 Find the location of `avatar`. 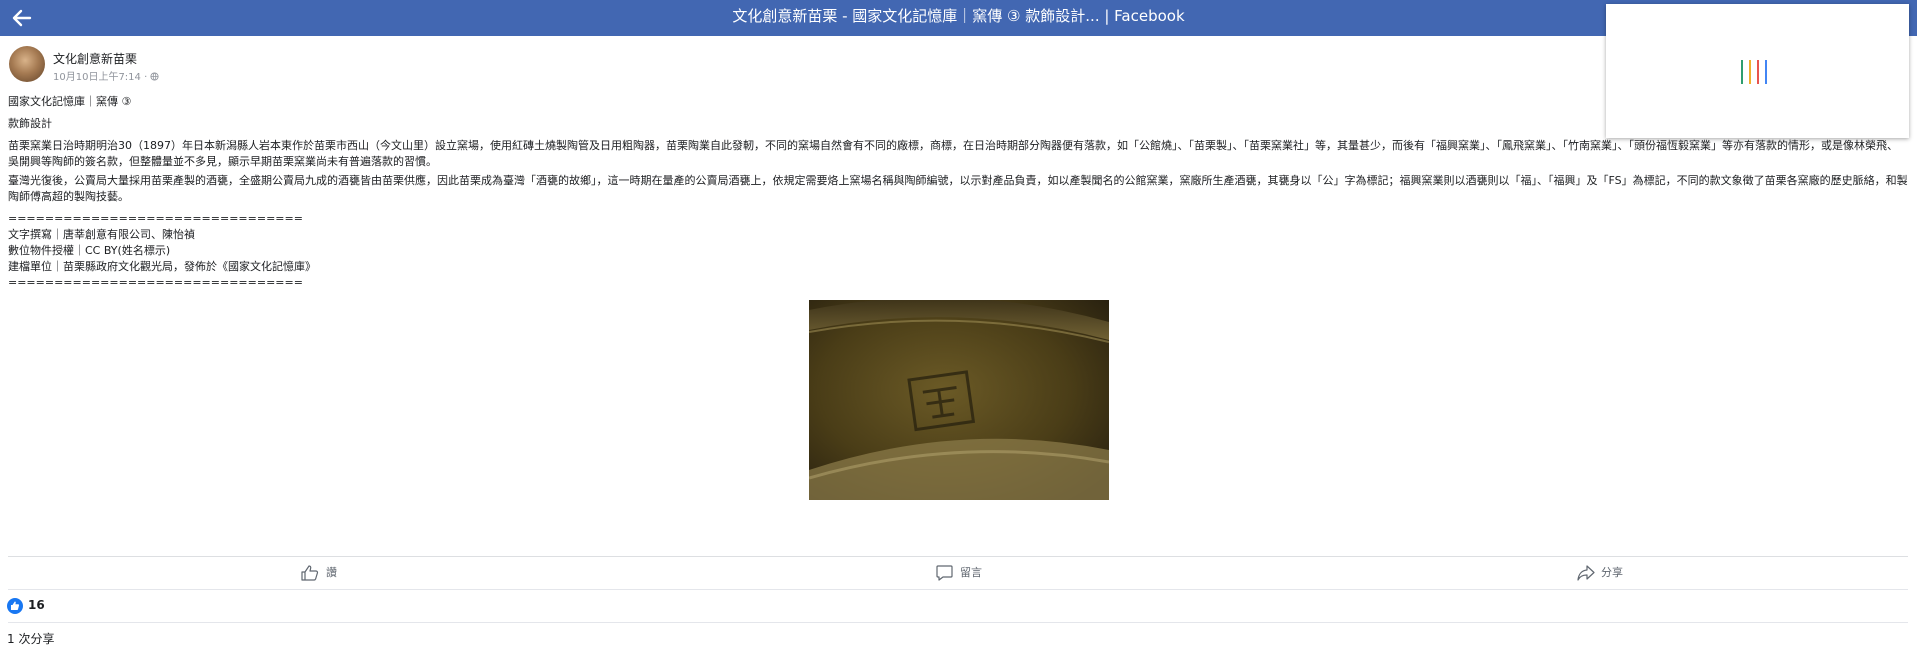

avatar is located at coordinates (27, 64).